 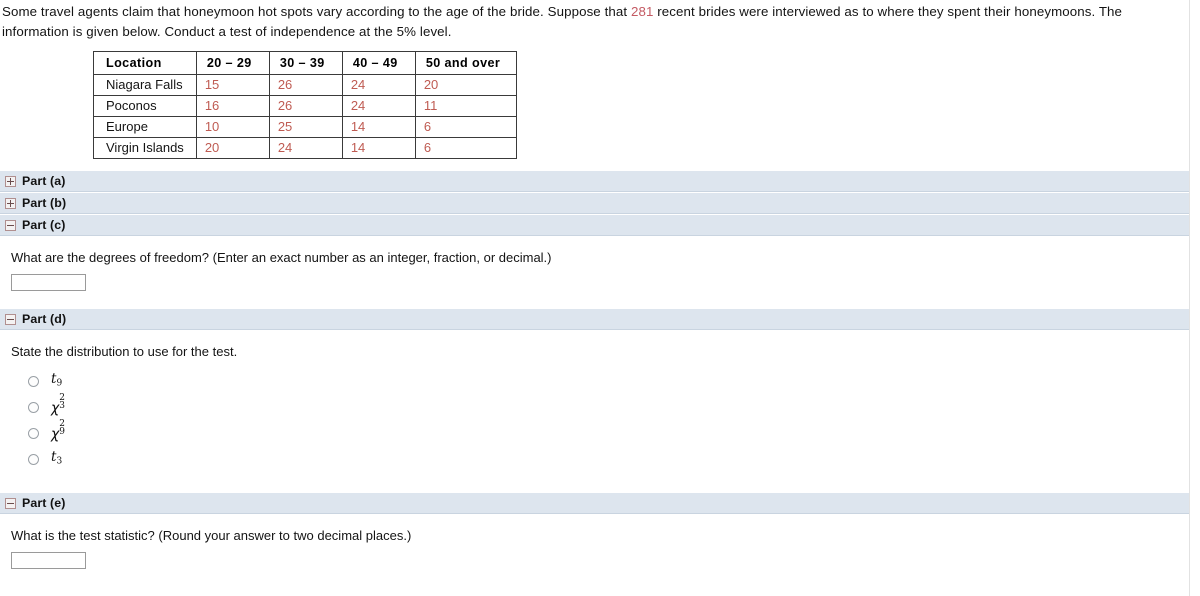 I want to click on part-header-a: Part (a), so click(x=594, y=181).